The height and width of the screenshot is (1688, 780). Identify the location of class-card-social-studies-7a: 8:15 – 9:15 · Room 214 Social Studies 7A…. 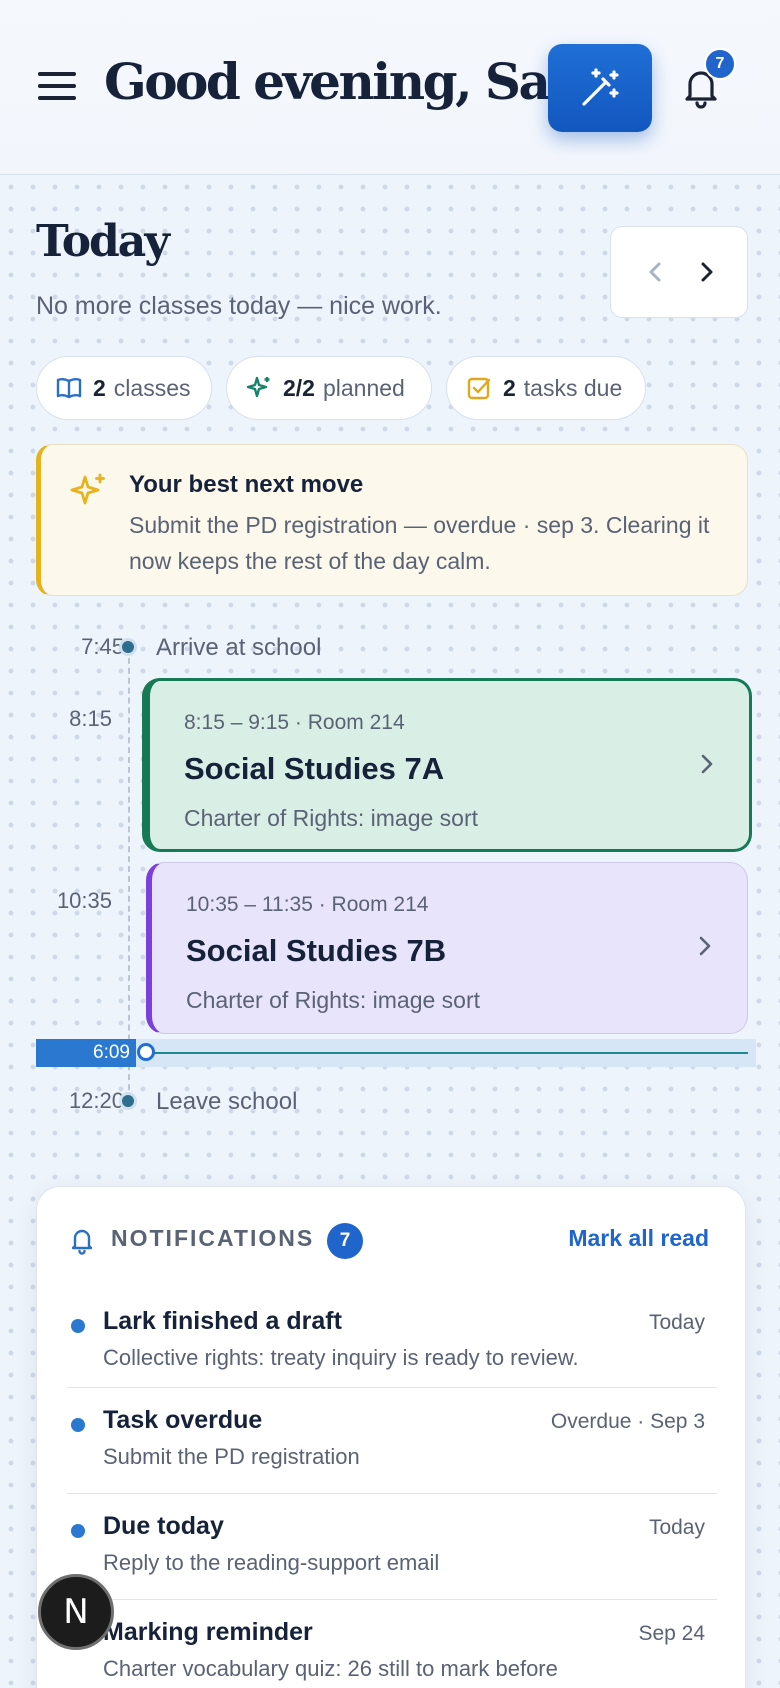
(447, 765).